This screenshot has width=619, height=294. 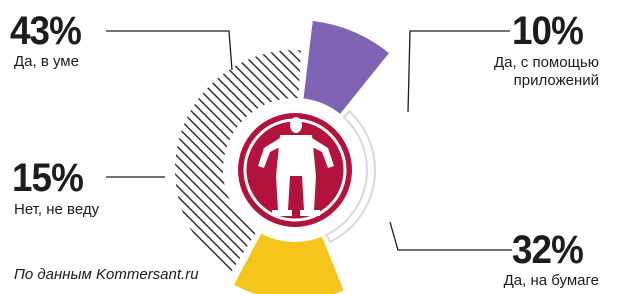 I want to click on slice-net-ne-vedu, so click(x=288, y=263).